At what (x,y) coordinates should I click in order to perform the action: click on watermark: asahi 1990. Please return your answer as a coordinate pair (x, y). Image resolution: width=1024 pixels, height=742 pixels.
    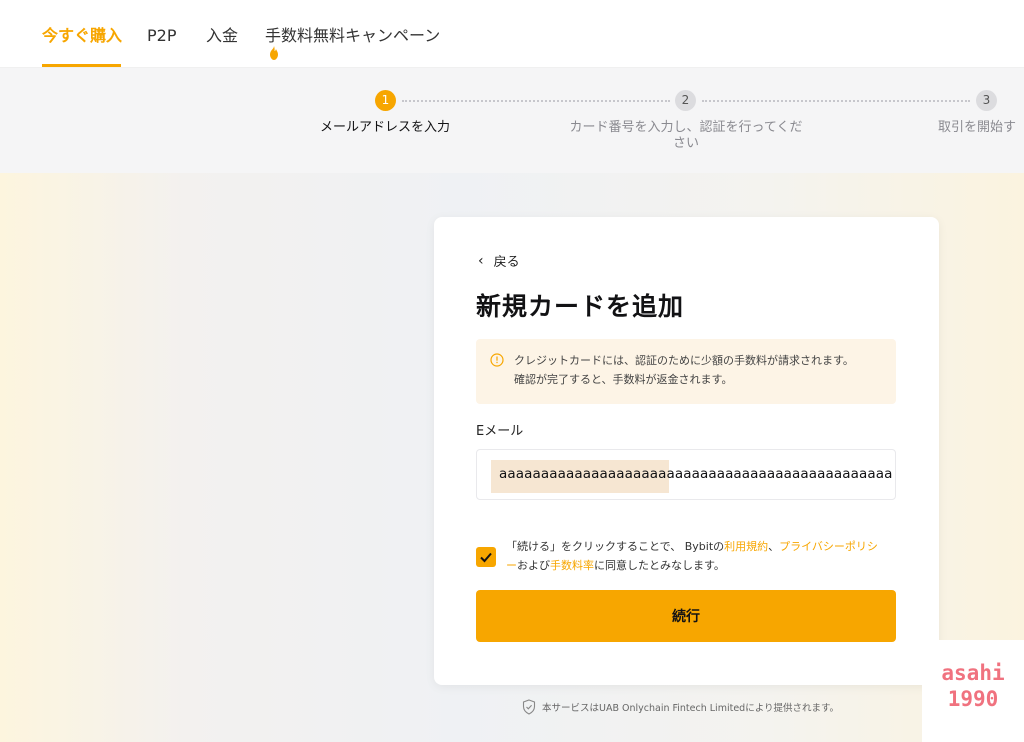
    Looking at the image, I should click on (973, 686).